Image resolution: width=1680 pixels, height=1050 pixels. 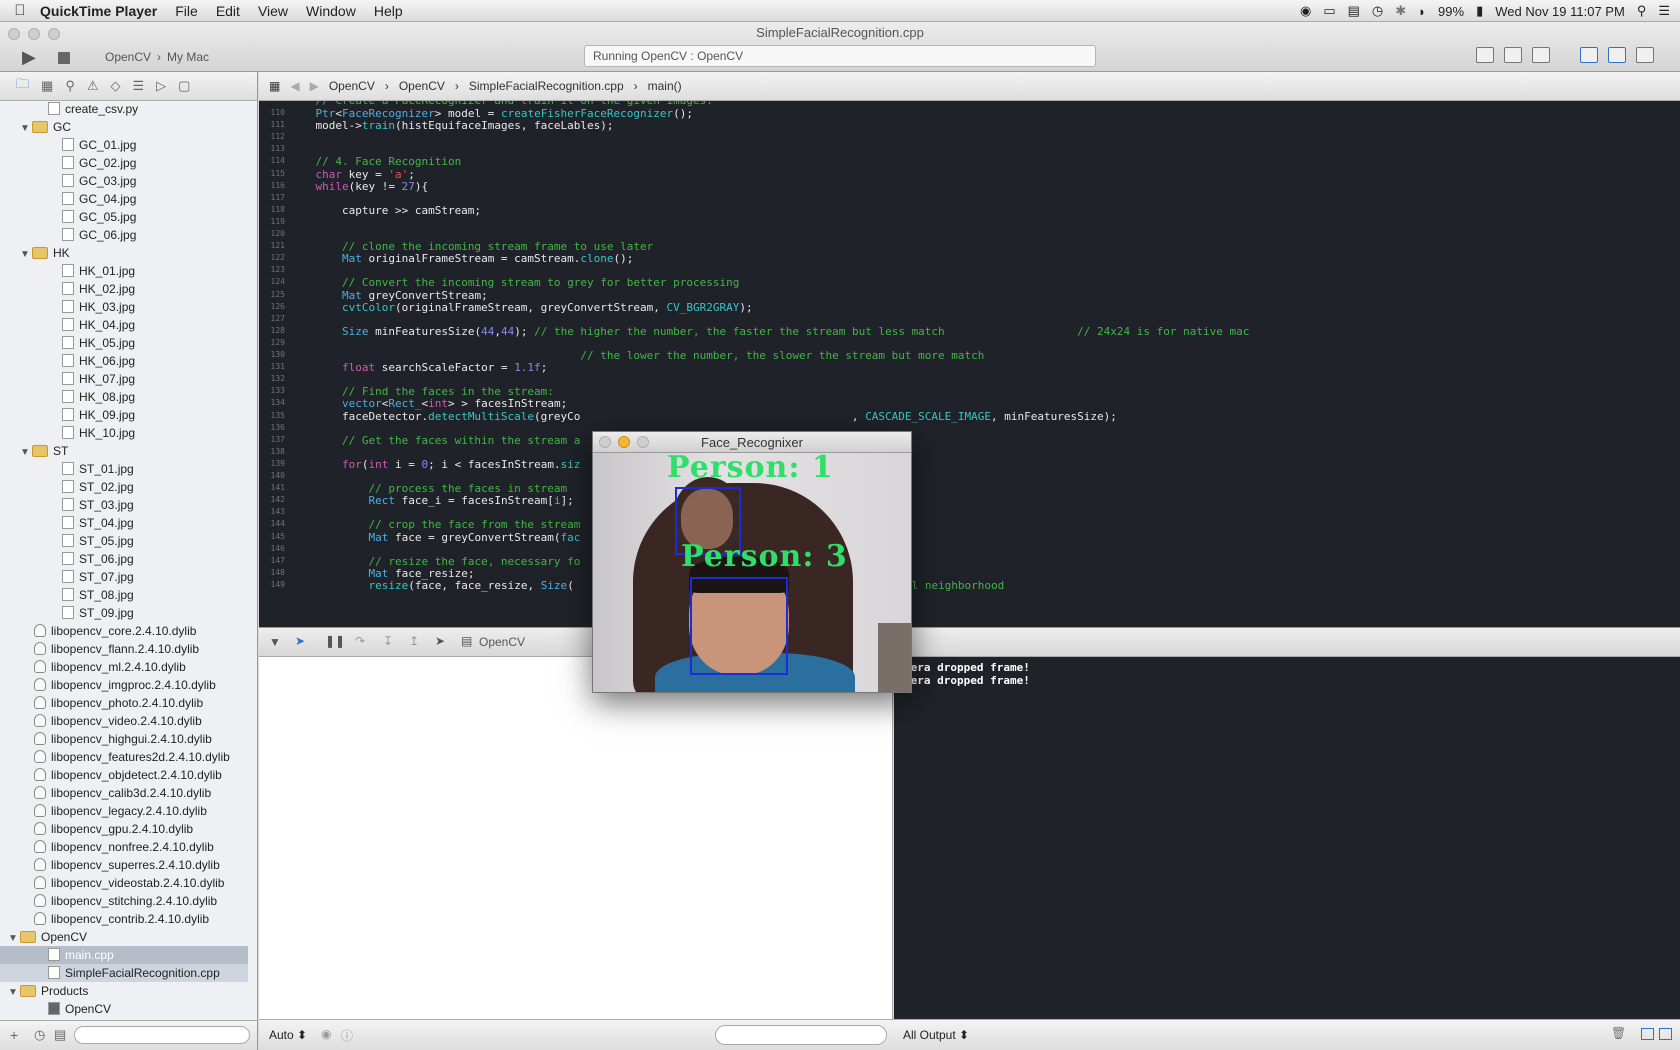 What do you see at coordinates (124, 793) in the screenshot?
I see `library-item: libopencv_calib3d.2.4.10.dylib` at bounding box center [124, 793].